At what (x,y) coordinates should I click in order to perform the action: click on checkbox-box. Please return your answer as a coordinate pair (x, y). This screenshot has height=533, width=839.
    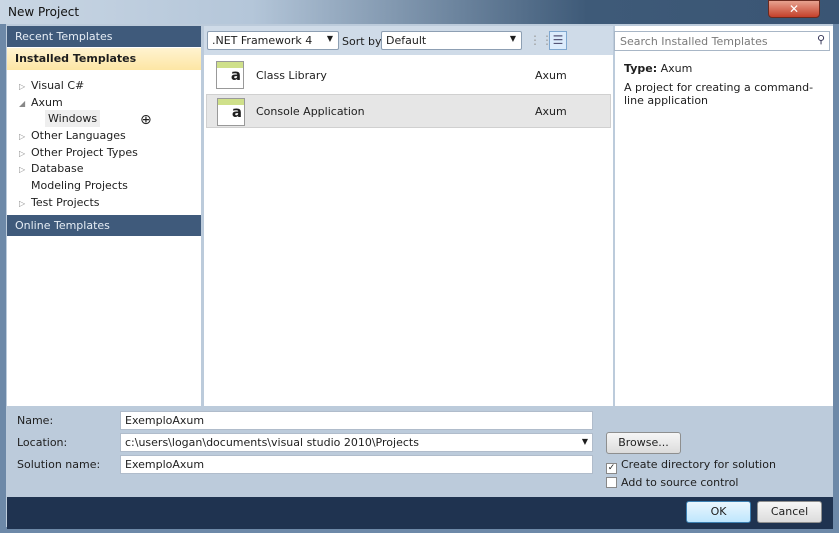
    Looking at the image, I should click on (611, 482).